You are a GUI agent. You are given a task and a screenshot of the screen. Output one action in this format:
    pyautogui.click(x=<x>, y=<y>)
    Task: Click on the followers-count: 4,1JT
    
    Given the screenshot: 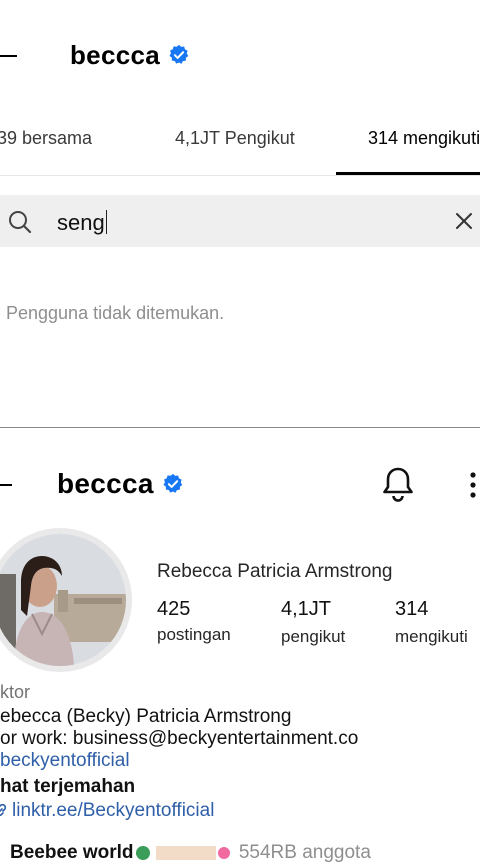 What is the action you would take?
    pyautogui.click(x=306, y=609)
    